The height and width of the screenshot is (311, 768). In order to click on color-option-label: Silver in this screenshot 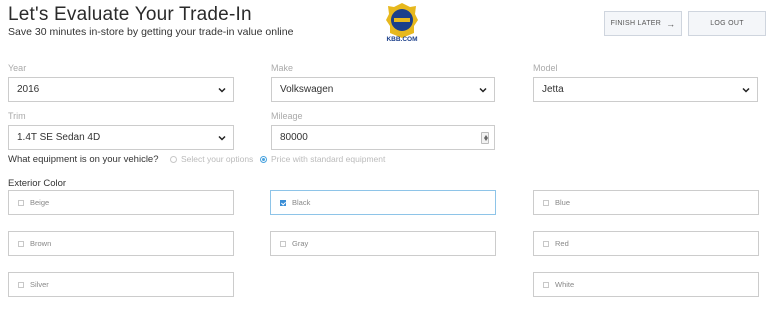, I will do `click(39, 284)`.